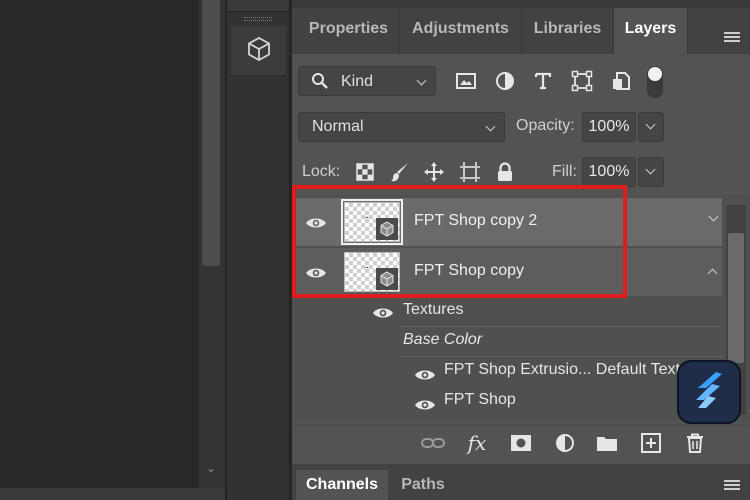 Image resolution: width=750 pixels, height=500 pixels. I want to click on panel-tab-bar: Properties Adjustments Libraries Layers, so click(521, 31).